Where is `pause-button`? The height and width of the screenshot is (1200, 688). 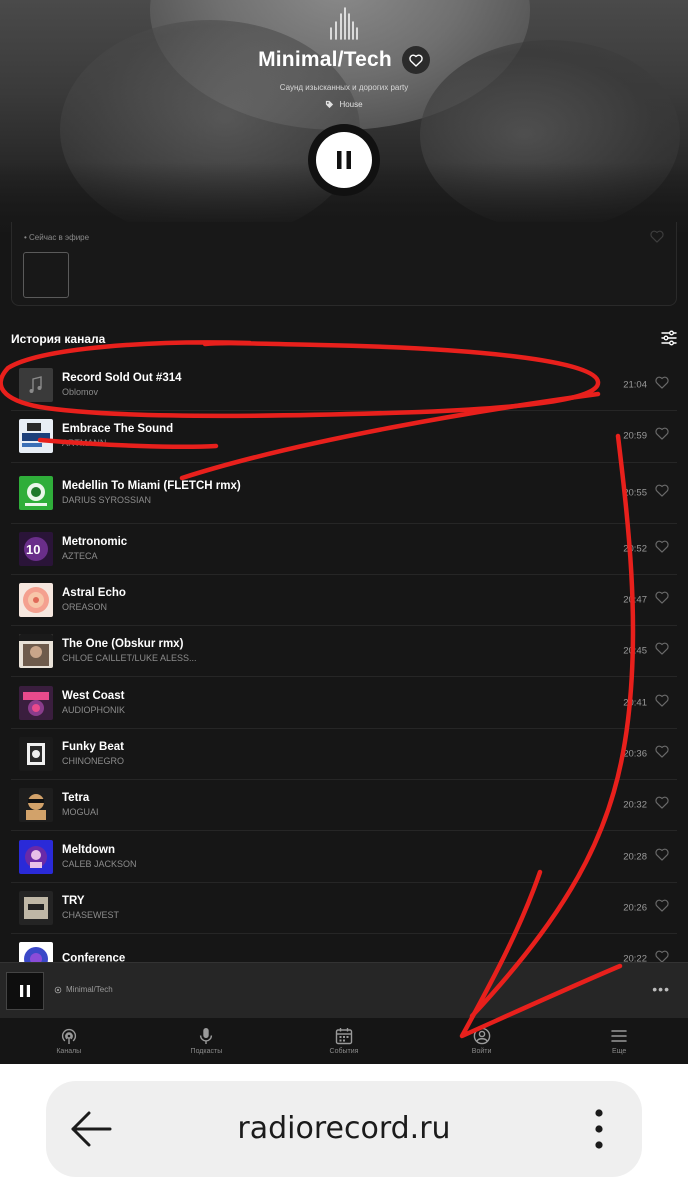 pause-button is located at coordinates (344, 160).